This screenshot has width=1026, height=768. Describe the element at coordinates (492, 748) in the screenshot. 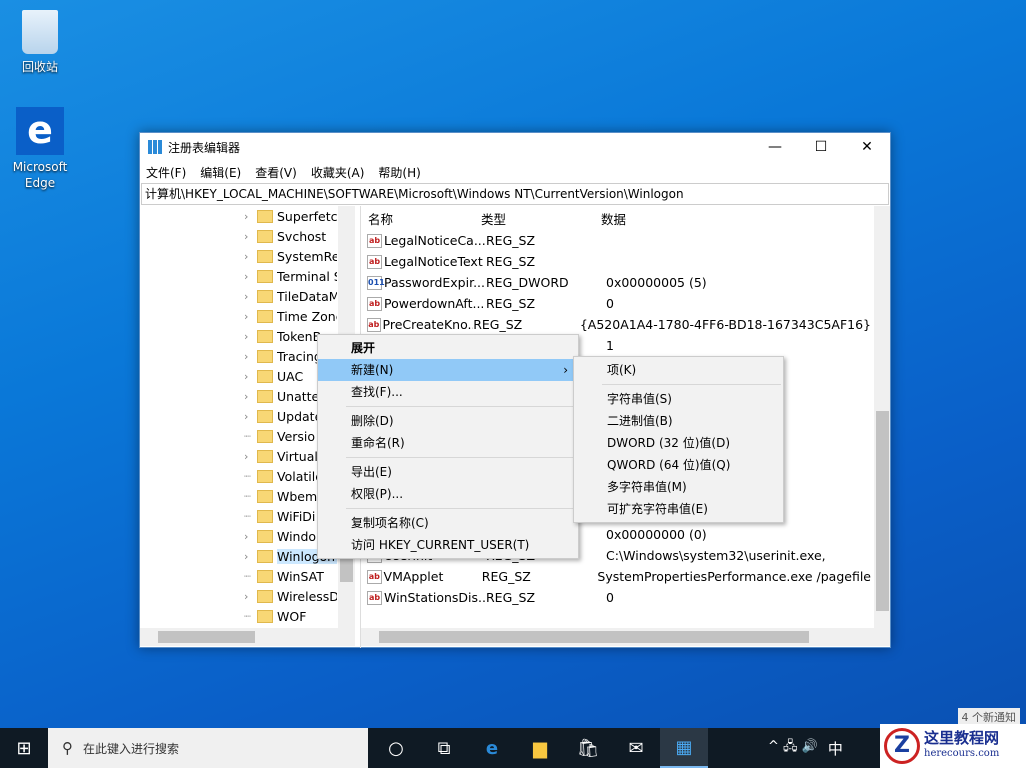

I see `edge-taskbar-icon: e` at that location.